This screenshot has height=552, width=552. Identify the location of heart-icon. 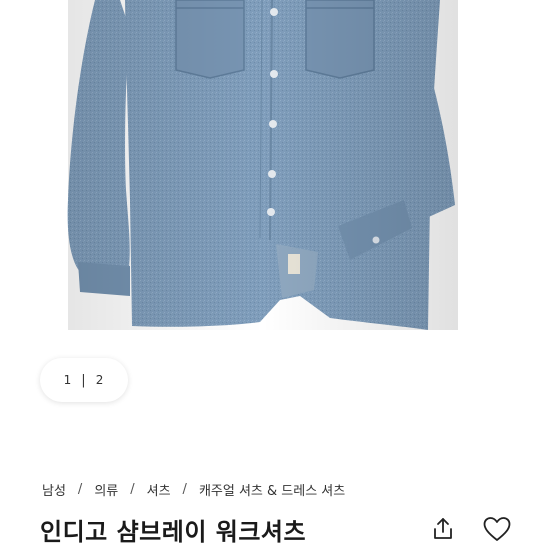
(497, 529).